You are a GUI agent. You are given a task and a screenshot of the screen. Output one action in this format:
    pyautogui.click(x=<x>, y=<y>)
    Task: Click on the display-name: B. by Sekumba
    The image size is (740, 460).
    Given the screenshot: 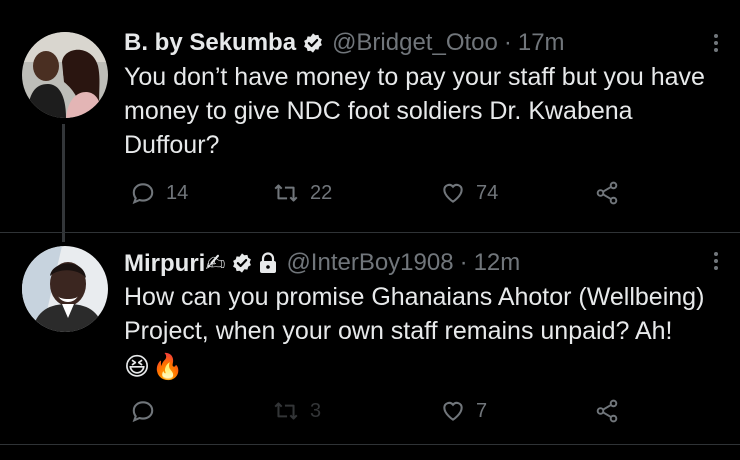 What is the action you would take?
    pyautogui.click(x=210, y=43)
    